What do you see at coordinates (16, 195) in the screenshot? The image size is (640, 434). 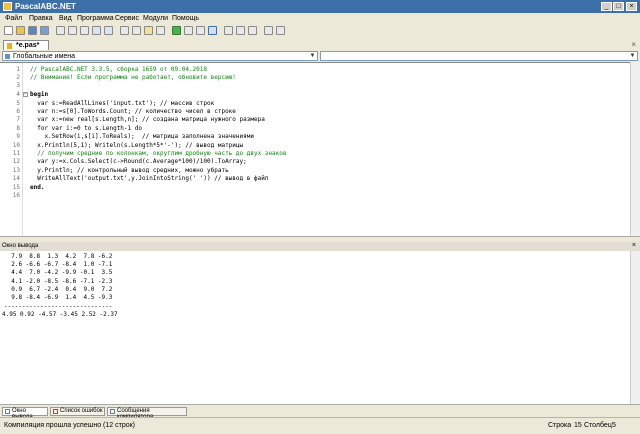 I see `line-number: 16` at bounding box center [16, 195].